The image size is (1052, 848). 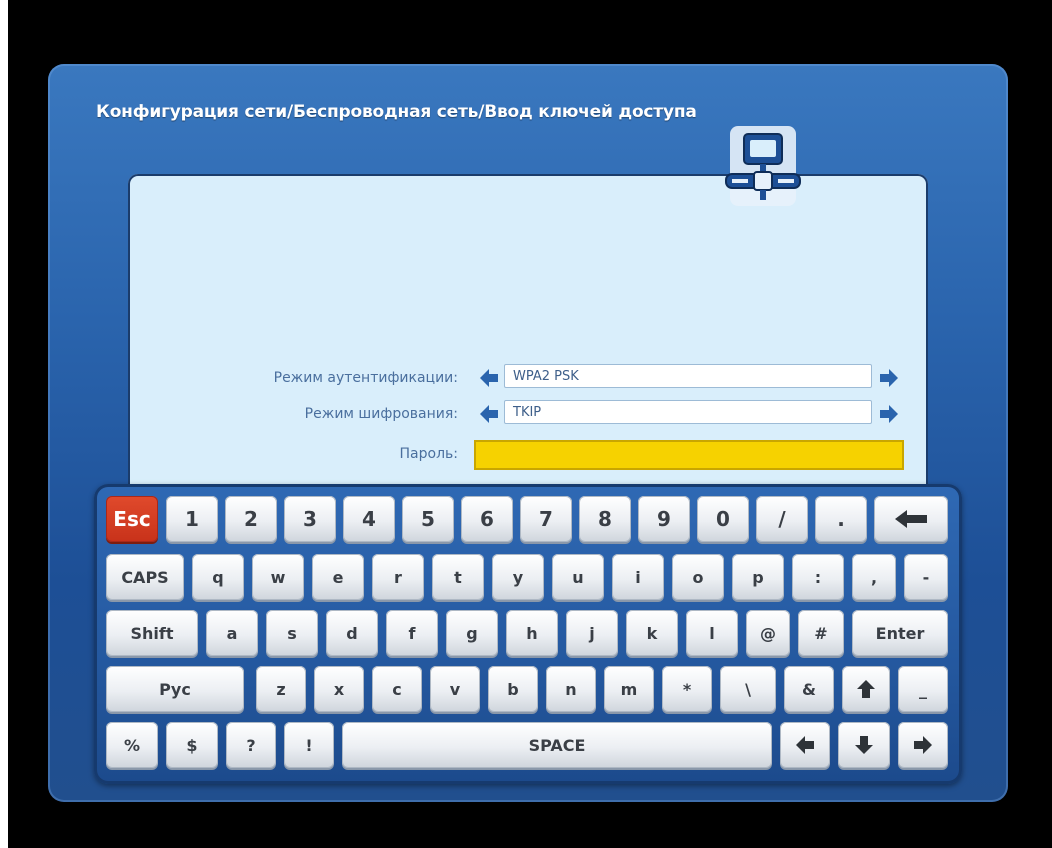 I want to click on key-right, so click(x=923, y=745).